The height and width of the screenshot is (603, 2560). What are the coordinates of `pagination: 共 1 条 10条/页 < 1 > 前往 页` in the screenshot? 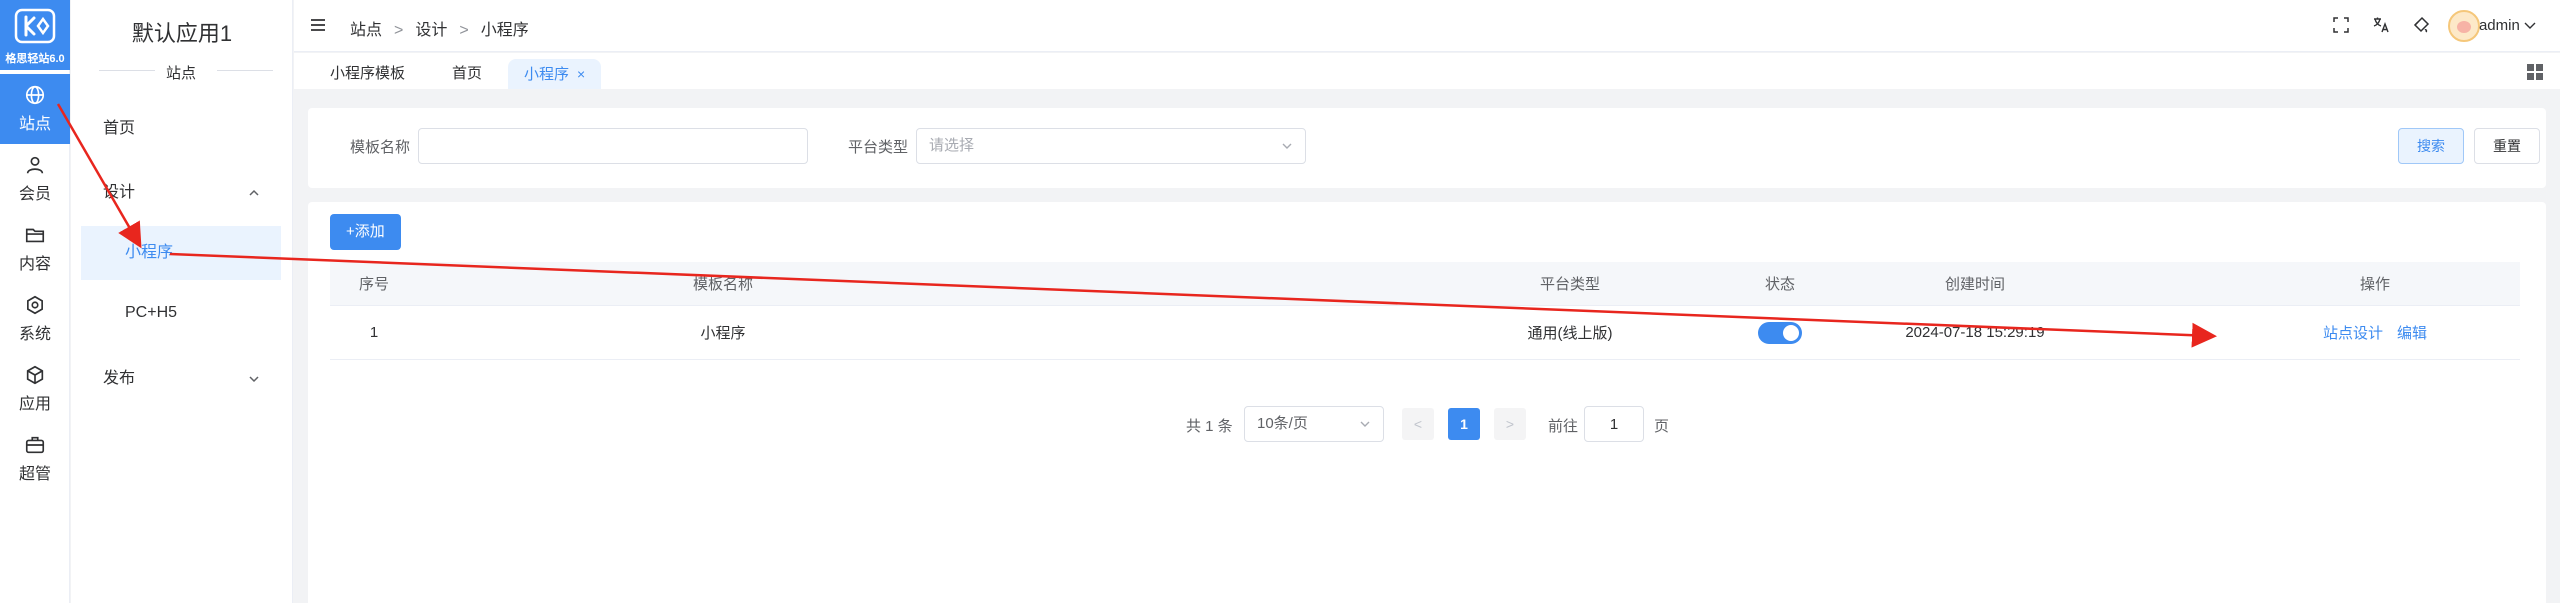 It's located at (1427, 424).